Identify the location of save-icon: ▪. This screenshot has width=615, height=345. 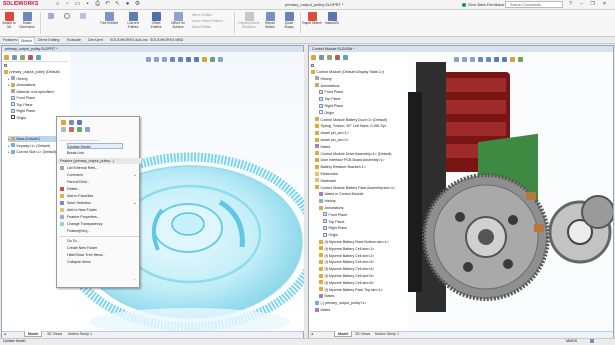
(87, 4).